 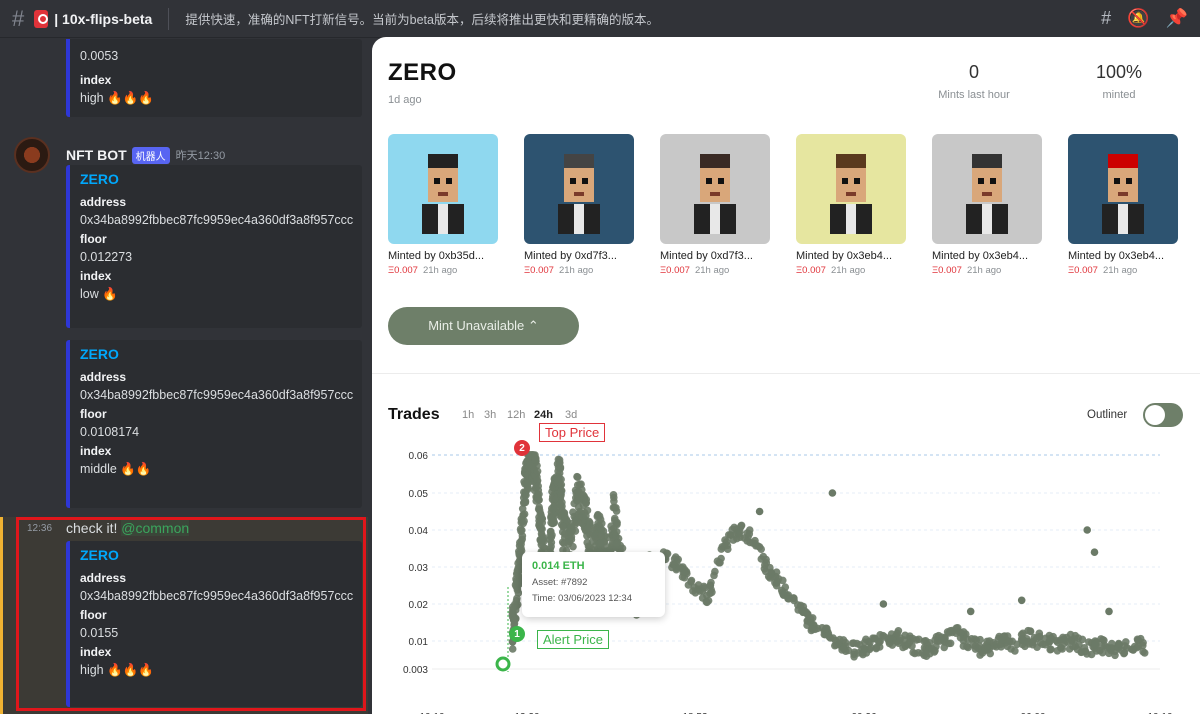 I want to click on outliner-toggle, so click(x=1163, y=415).